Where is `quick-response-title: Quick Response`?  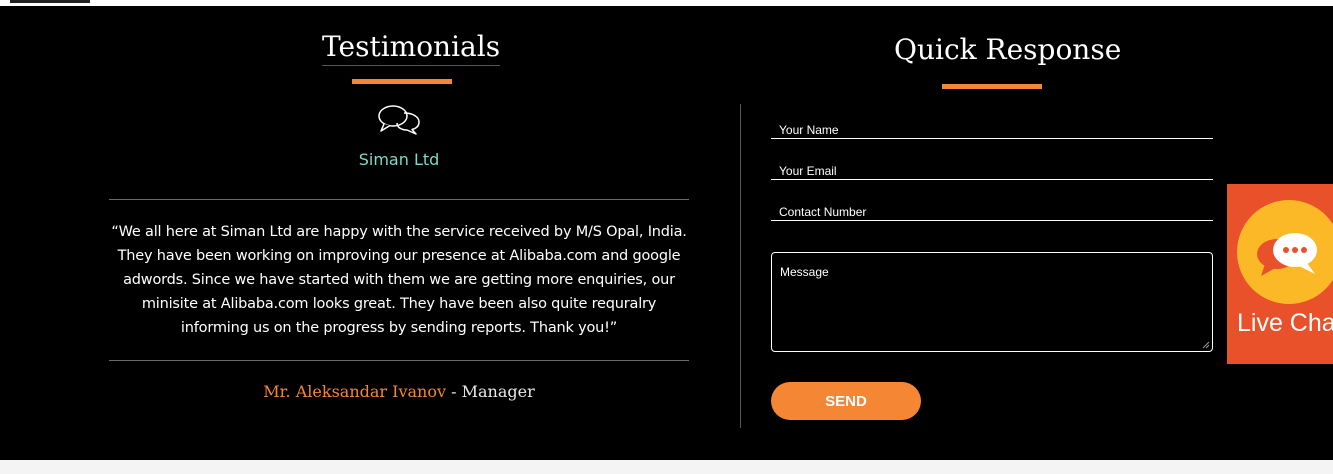
quick-response-title: Quick Response is located at coordinates (1008, 49).